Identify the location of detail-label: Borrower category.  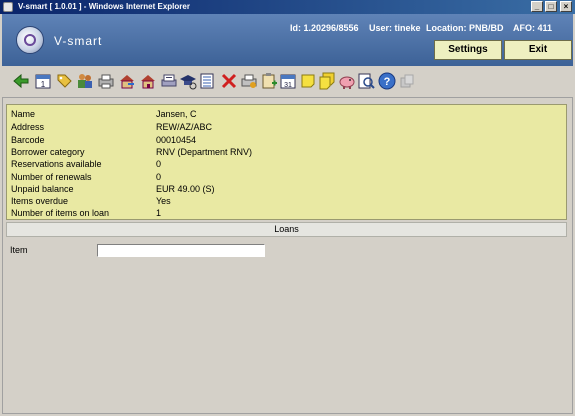
(48, 152).